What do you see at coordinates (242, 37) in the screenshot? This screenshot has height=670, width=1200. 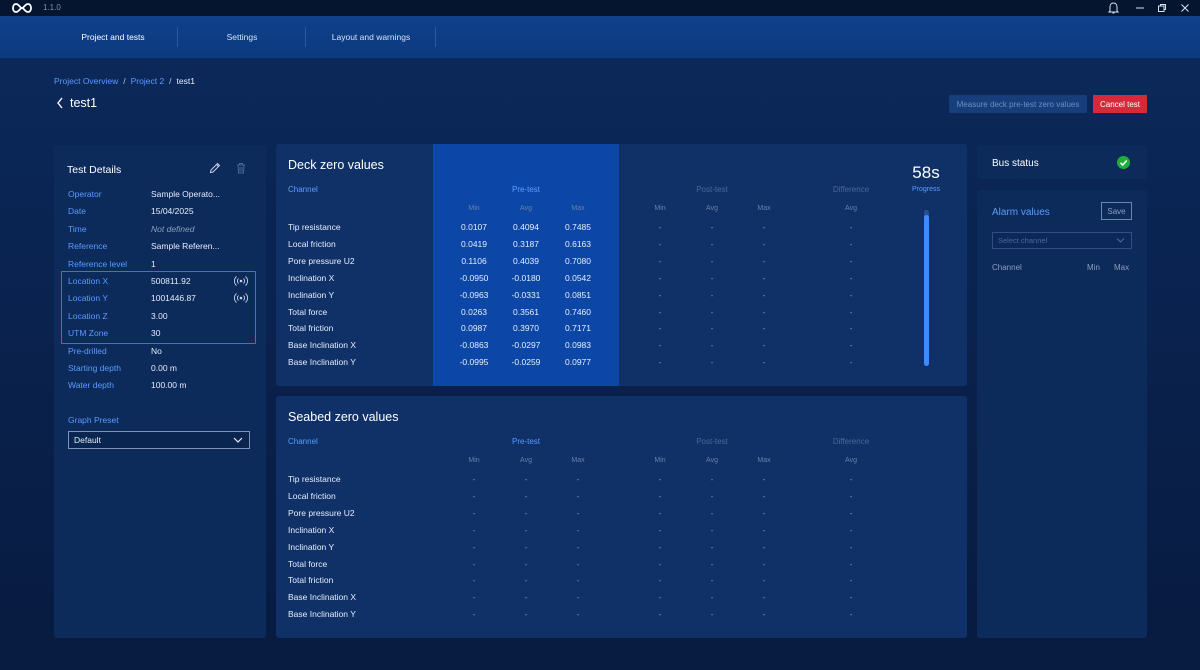 I see `tab-settings: Settings` at bounding box center [242, 37].